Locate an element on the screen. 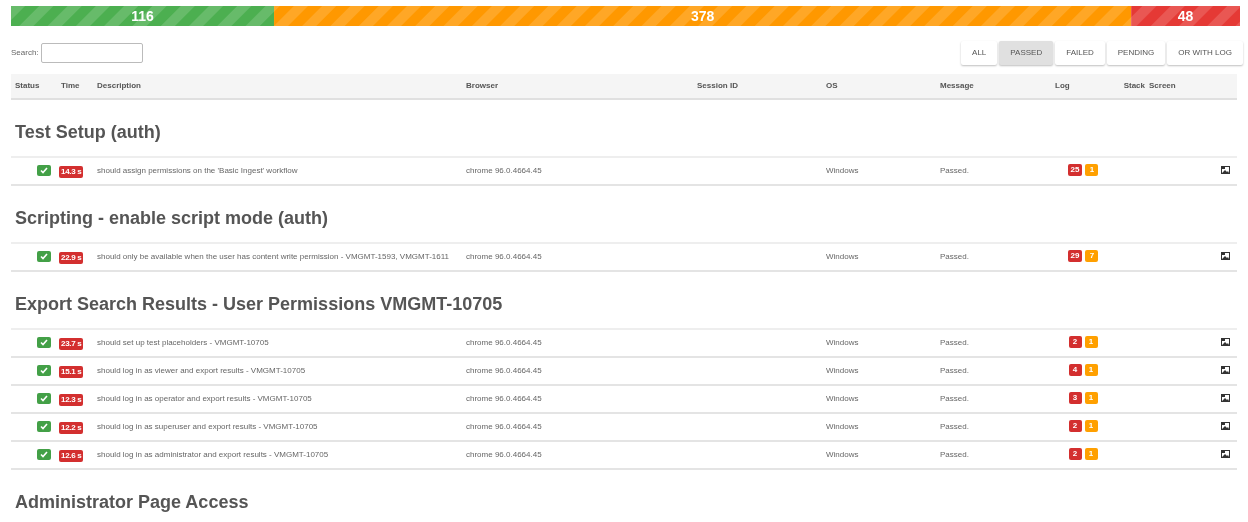 The height and width of the screenshot is (522, 1248). group-heading: Export Search Results - User Permissions VMGMT-10705 is located at coordinates (259, 304).